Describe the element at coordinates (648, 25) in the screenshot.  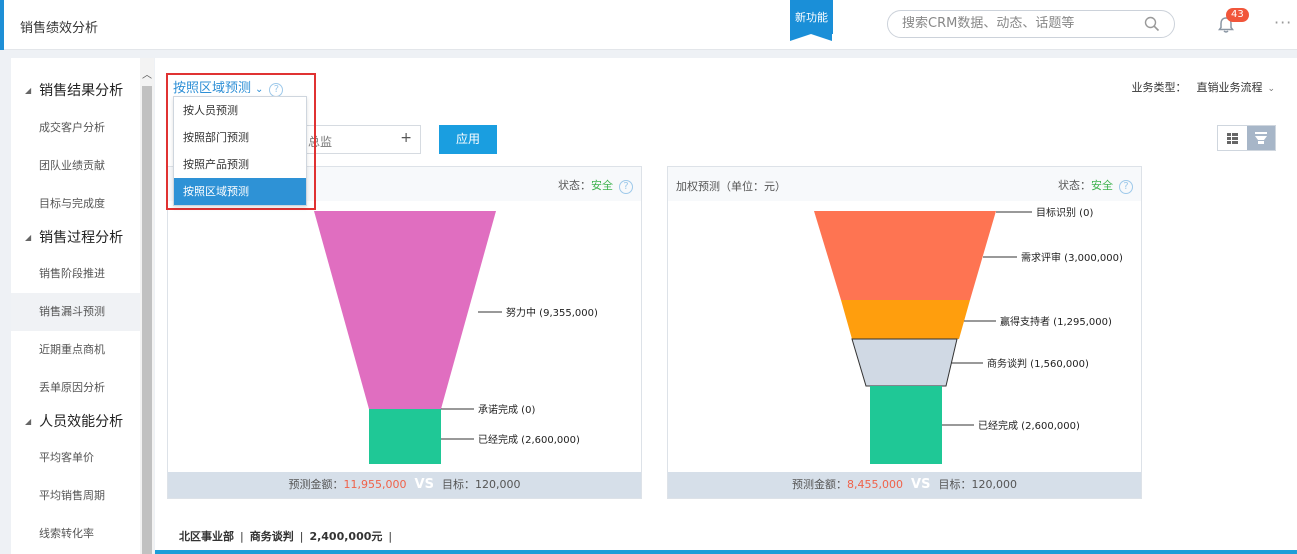
I see `top-bar: 销售绩效分析 新功能 43 ···` at that location.